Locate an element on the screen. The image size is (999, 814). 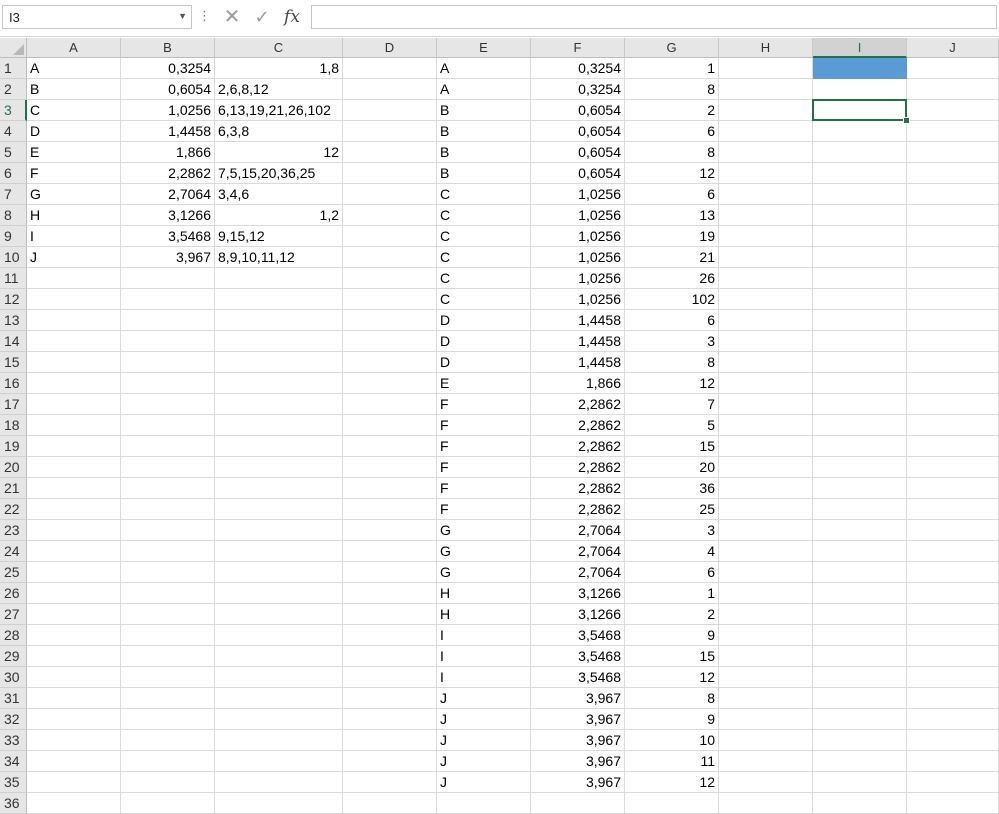
cell-d24 is located at coordinates (390, 551).